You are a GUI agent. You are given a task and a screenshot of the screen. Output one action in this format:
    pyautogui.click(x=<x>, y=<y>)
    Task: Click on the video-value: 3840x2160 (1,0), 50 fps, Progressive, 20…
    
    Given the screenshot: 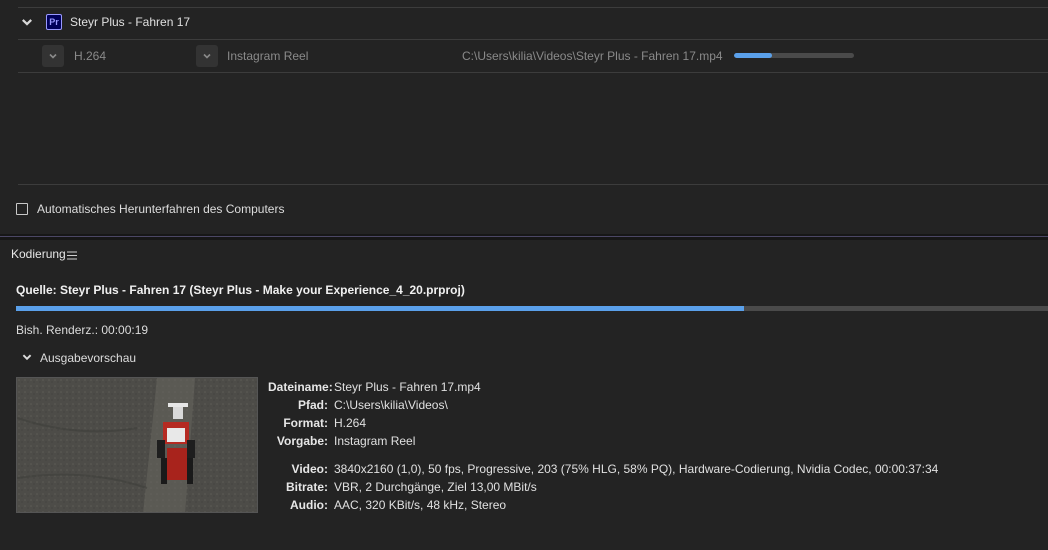 What is the action you would take?
    pyautogui.click(x=636, y=469)
    